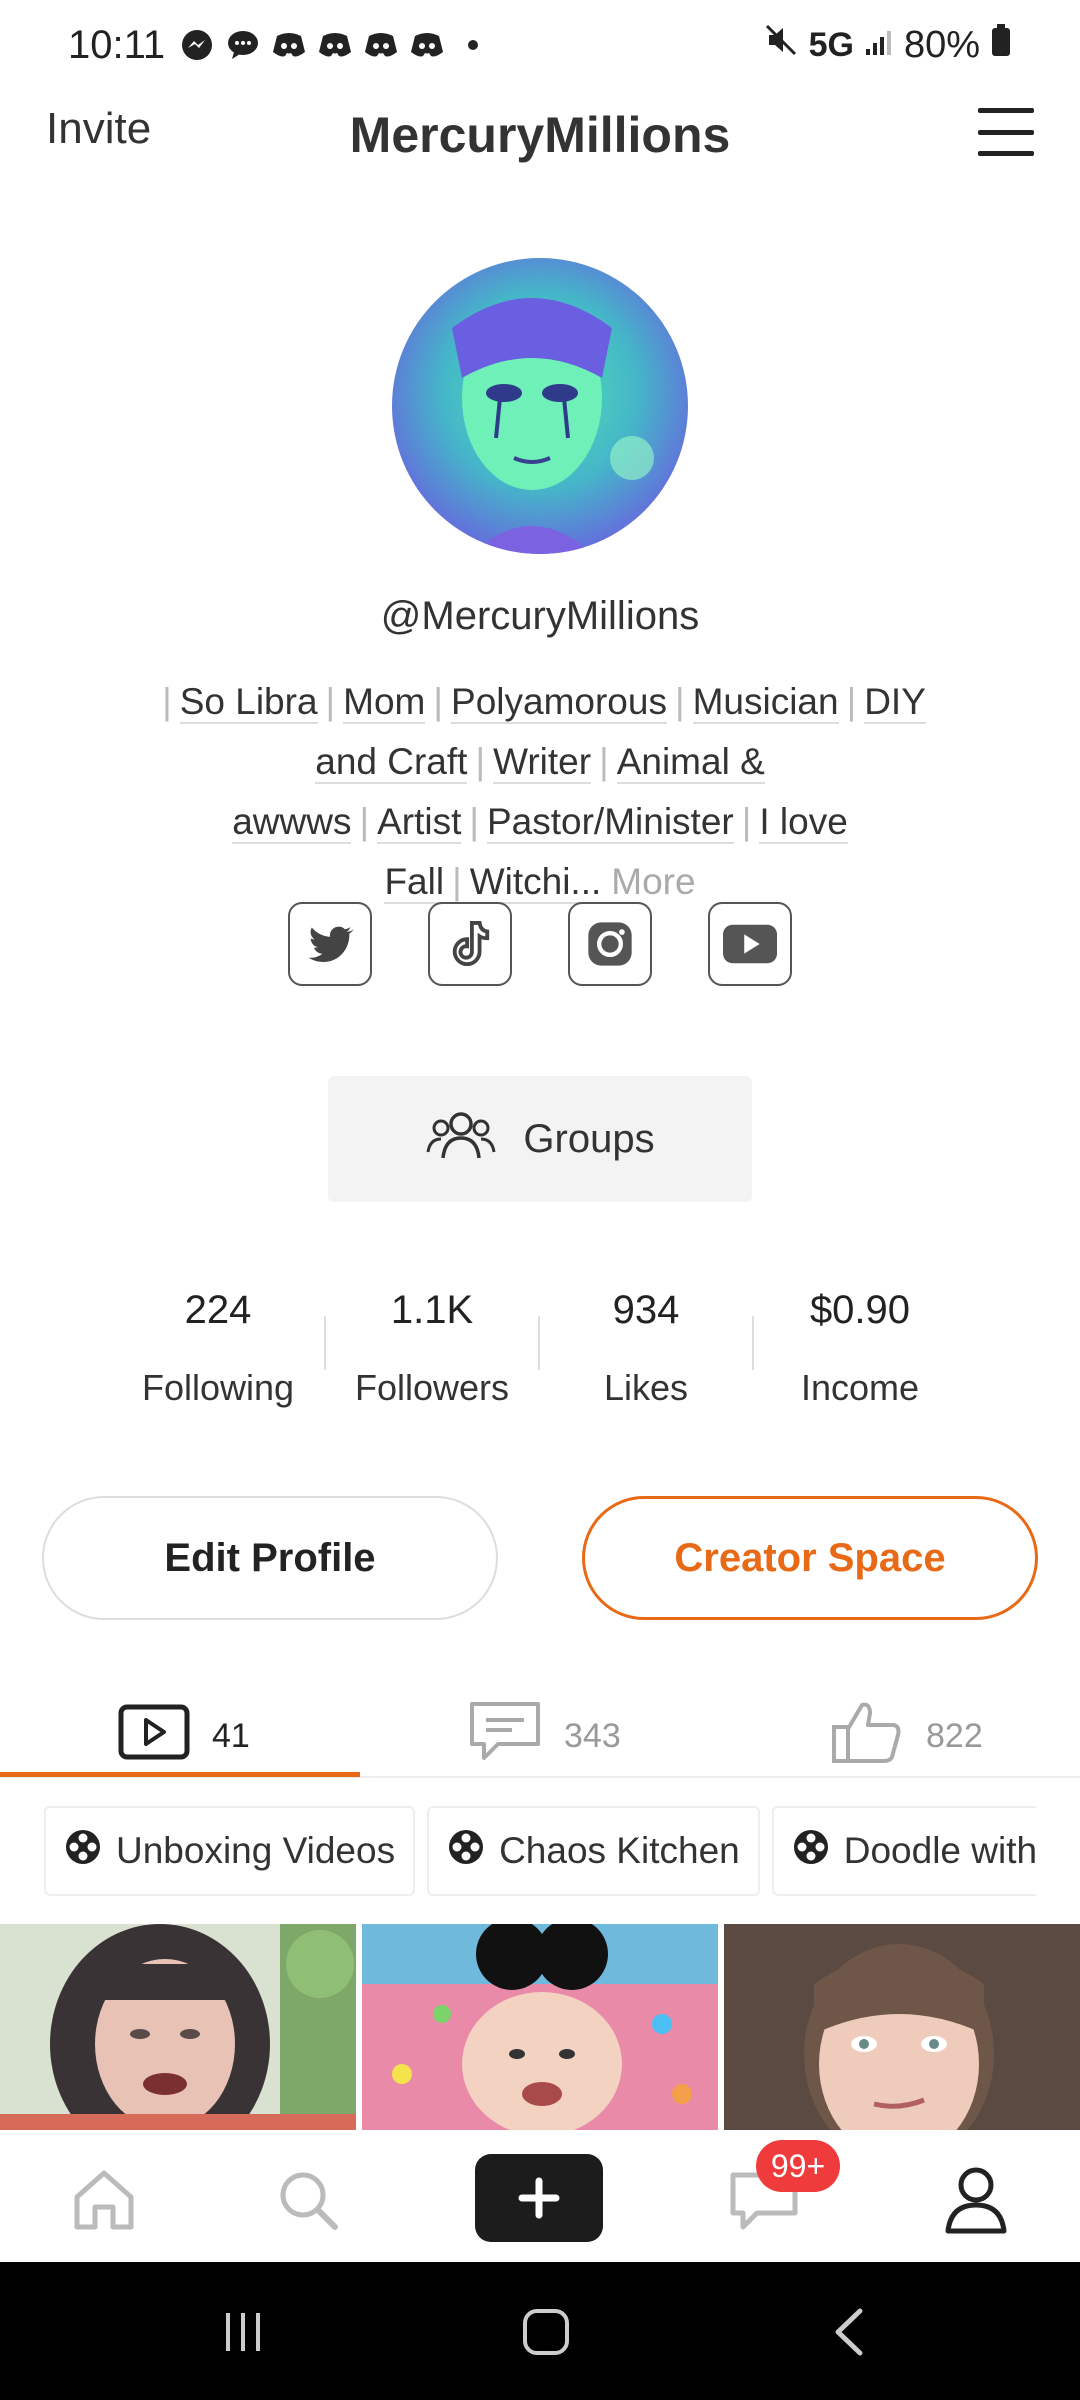 The image size is (1080, 2400). Describe the element at coordinates (104, 2200) in the screenshot. I see `home-icon` at that location.